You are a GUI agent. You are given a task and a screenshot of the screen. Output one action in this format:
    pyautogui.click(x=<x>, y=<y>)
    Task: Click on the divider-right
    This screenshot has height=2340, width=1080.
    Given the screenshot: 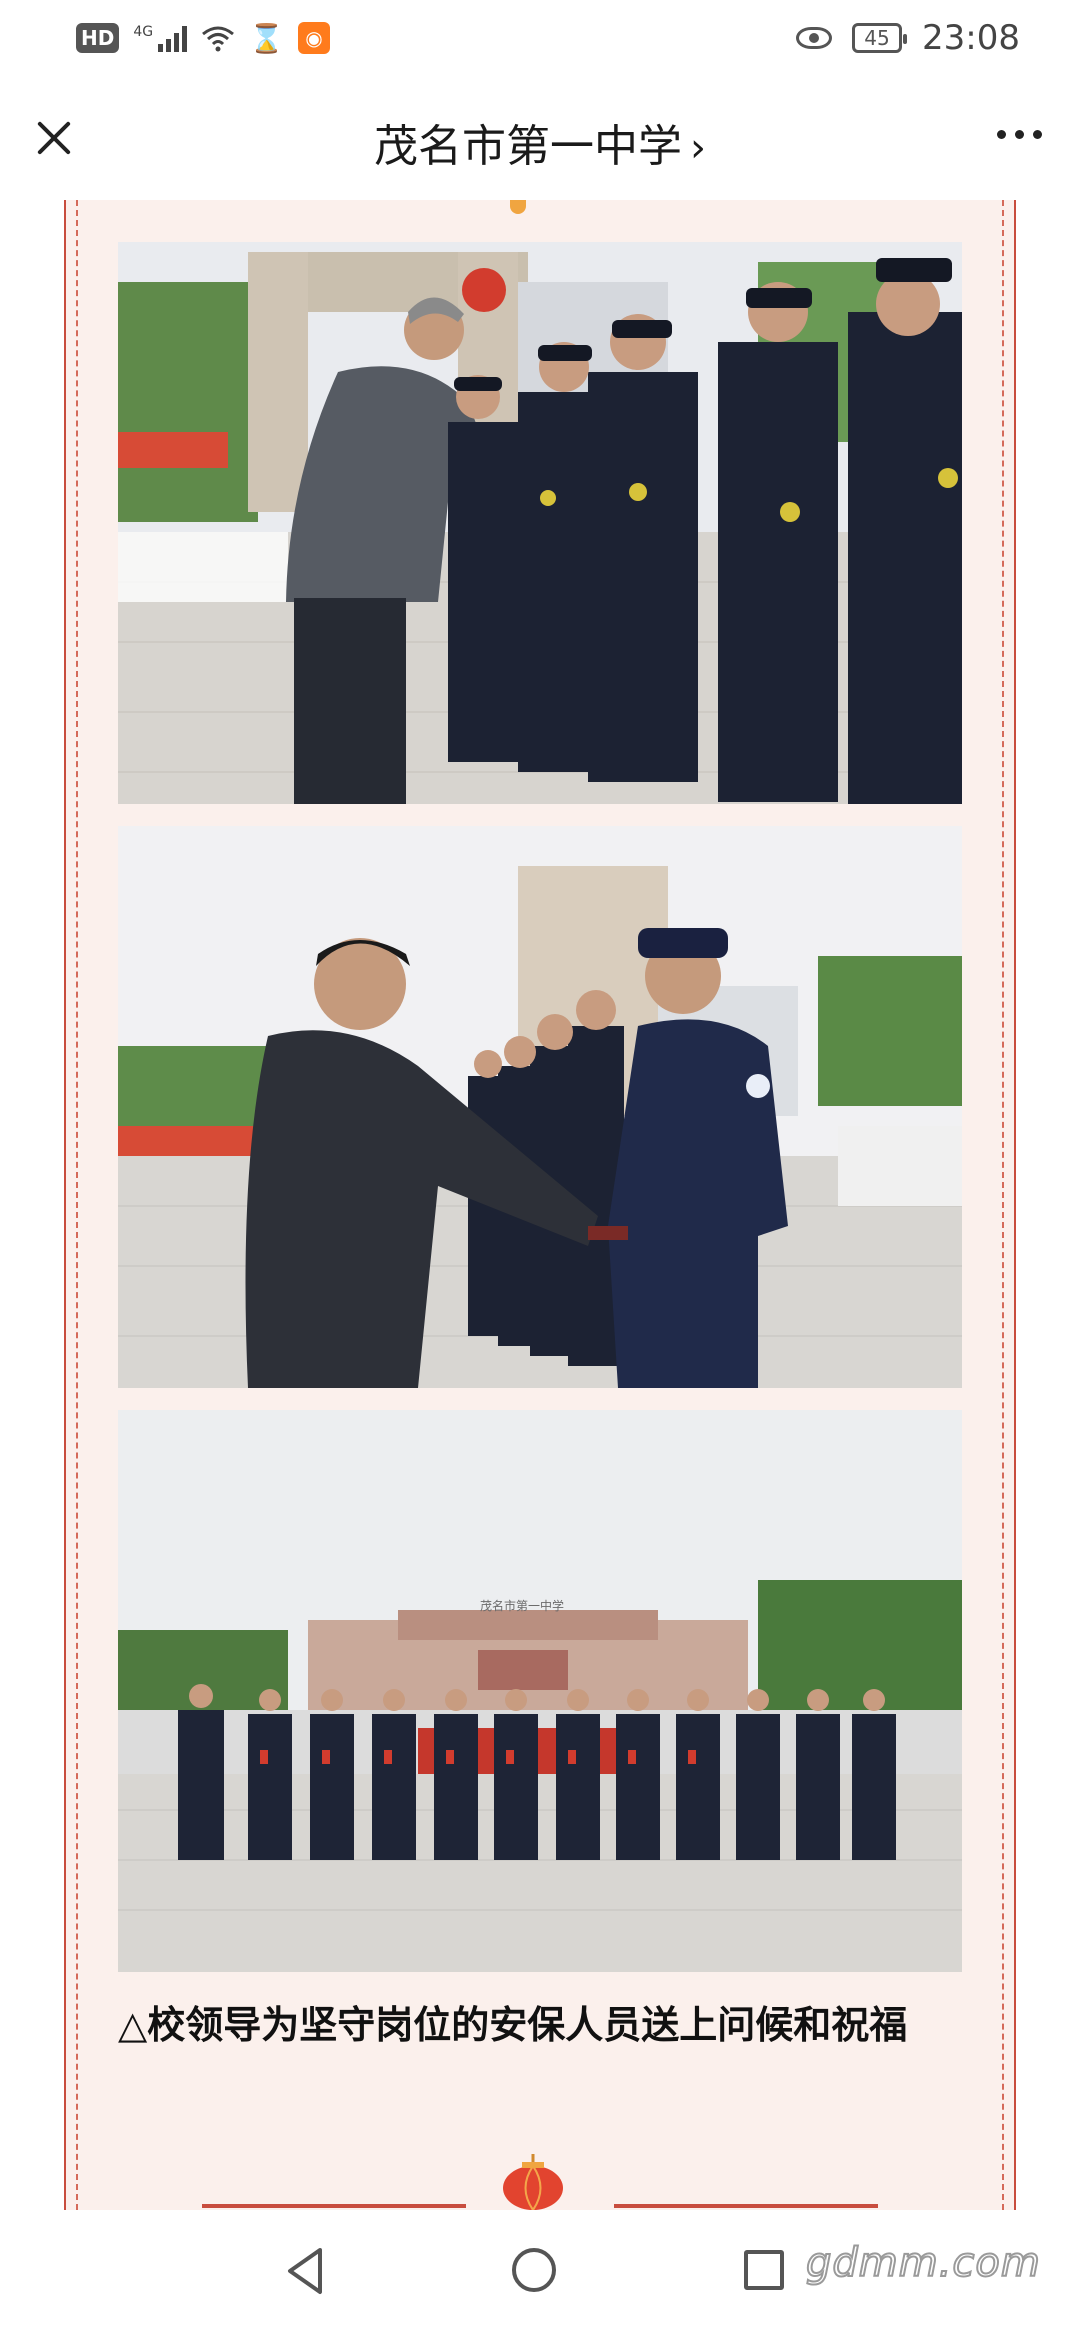 What is the action you would take?
    pyautogui.click(x=746, y=2206)
    